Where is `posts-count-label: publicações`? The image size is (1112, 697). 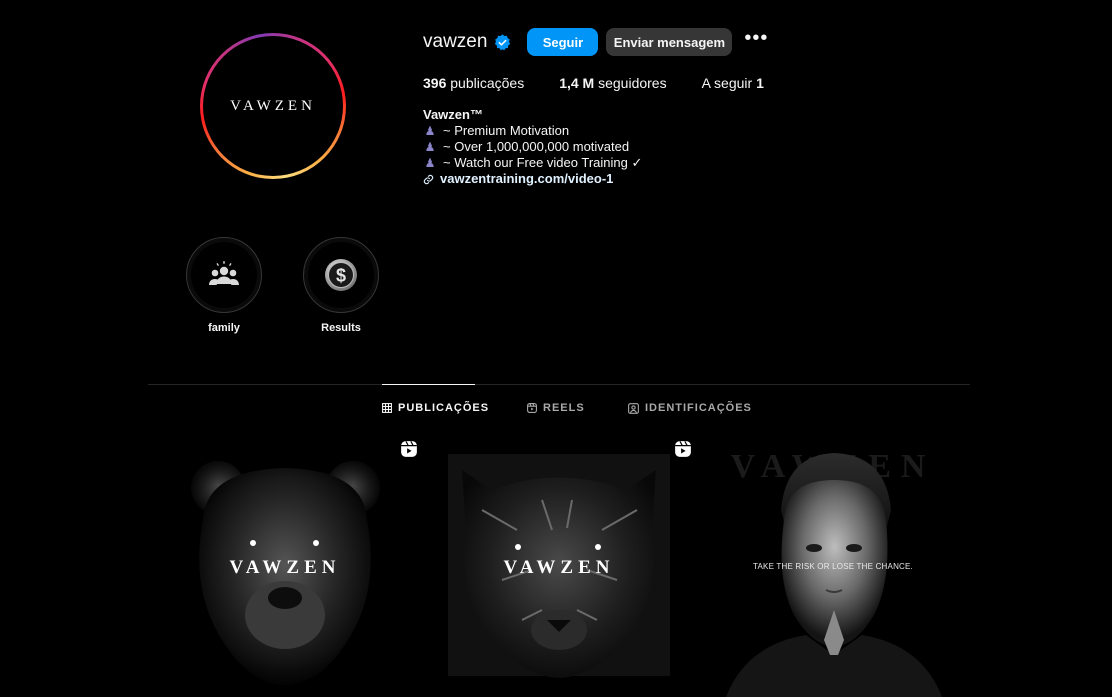
posts-count-label: publicações is located at coordinates (487, 83).